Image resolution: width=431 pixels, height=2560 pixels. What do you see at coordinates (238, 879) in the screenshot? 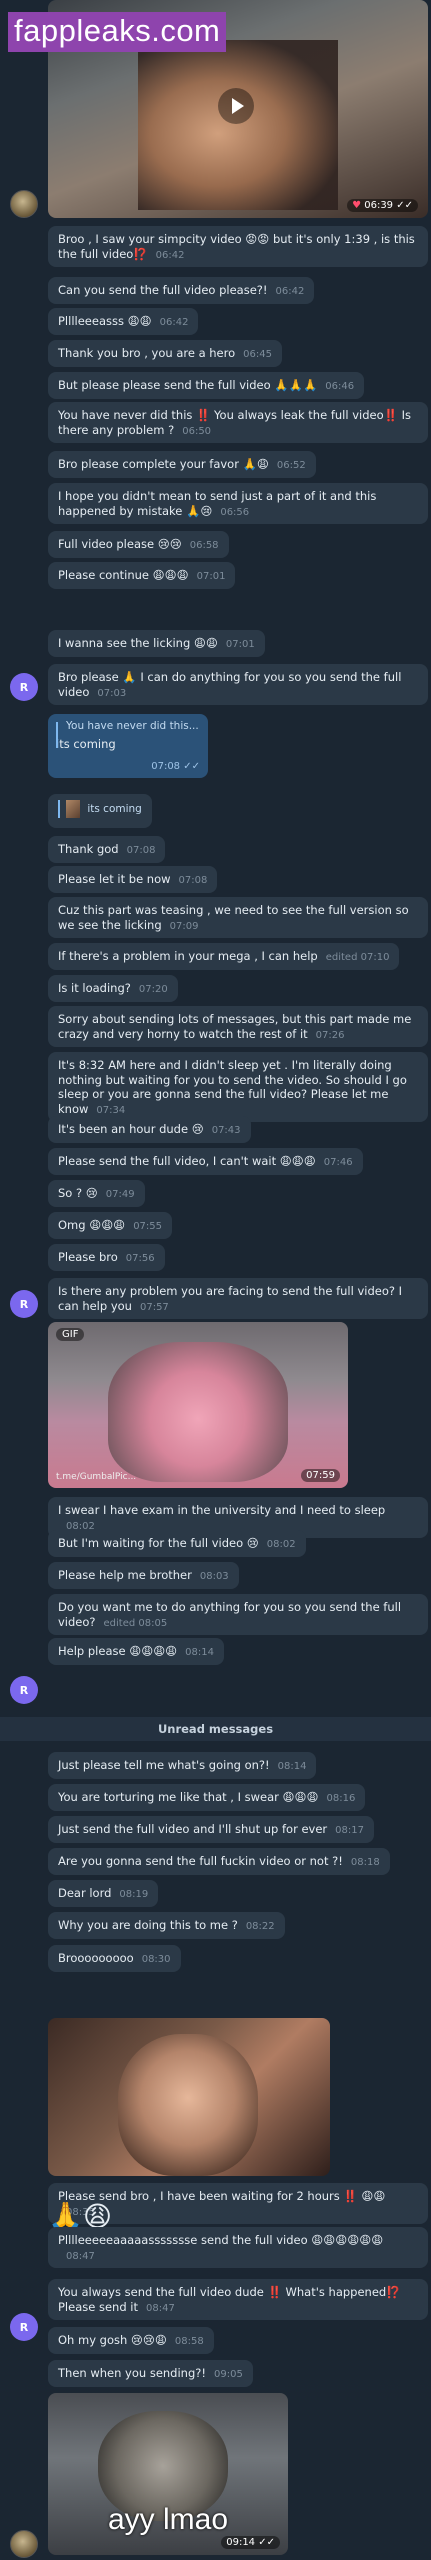
I see `message: Please let it be now 07:08` at bounding box center [238, 879].